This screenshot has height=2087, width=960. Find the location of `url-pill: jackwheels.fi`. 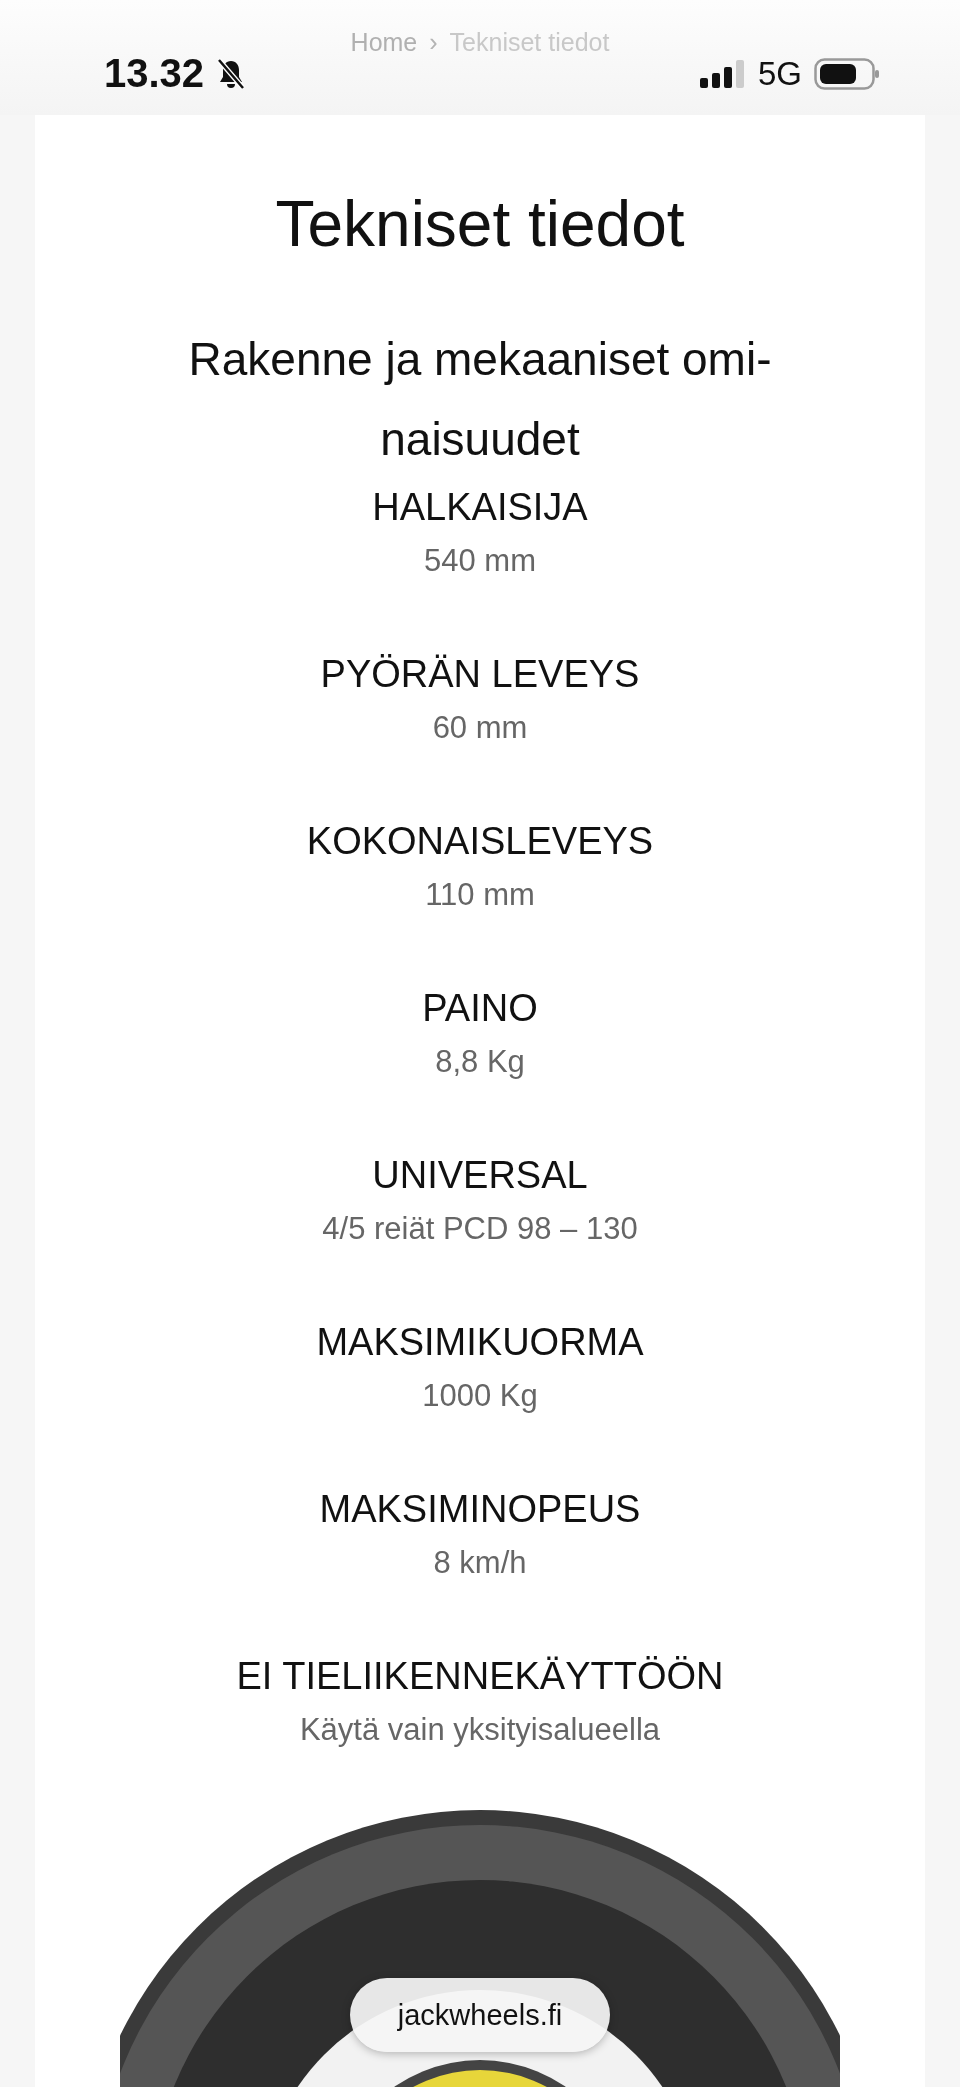

url-pill: jackwheels.fi is located at coordinates (480, 2015).